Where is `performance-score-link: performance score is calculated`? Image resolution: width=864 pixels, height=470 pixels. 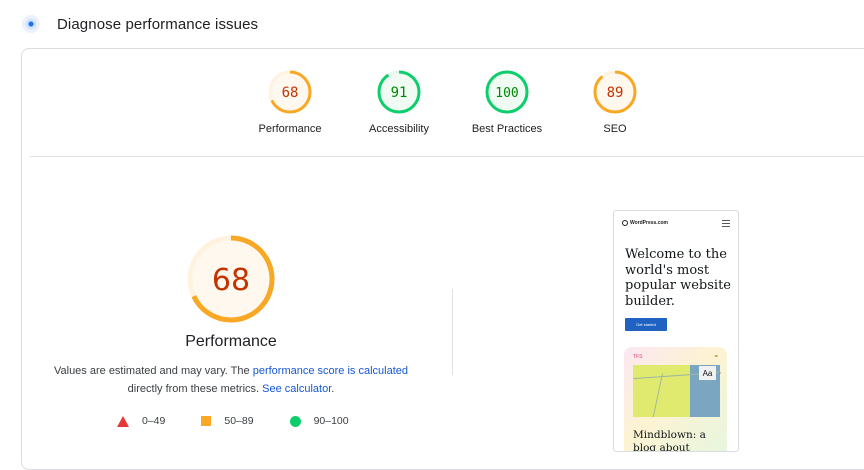 performance-score-link: performance score is calculated is located at coordinates (330, 371).